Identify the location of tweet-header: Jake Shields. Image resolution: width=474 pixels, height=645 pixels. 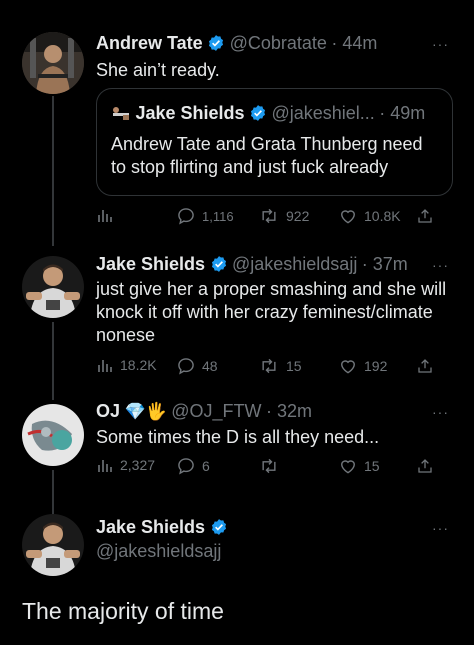
(162, 527).